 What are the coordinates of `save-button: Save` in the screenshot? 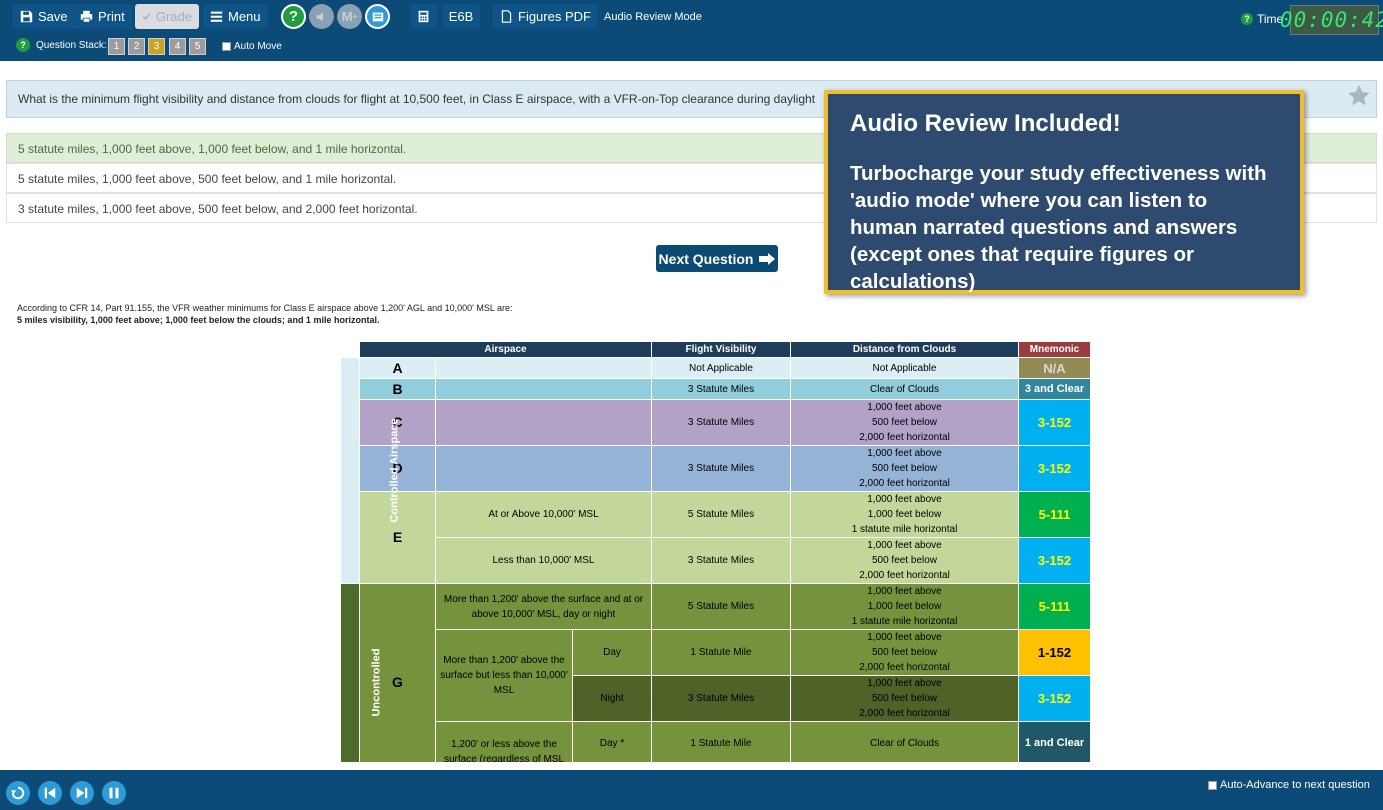 It's located at (44, 16).